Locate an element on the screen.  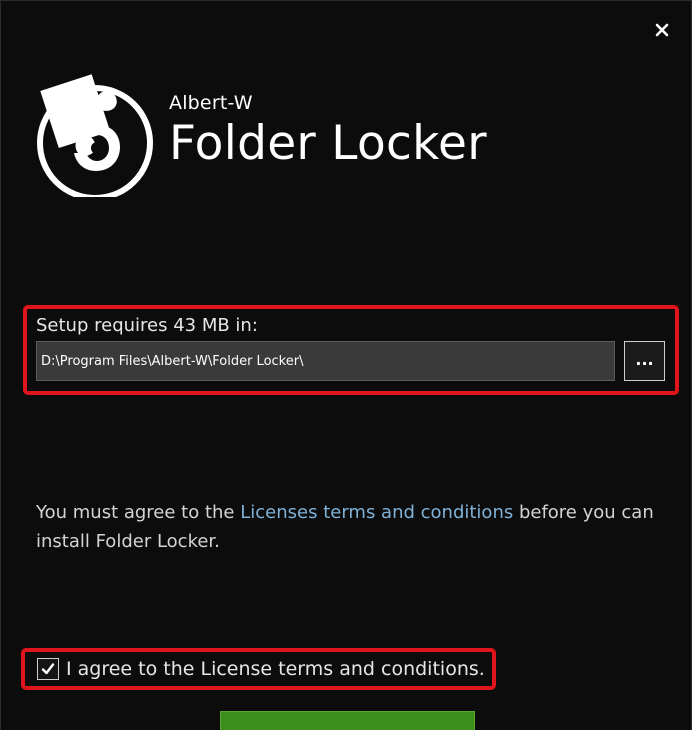
install-button is located at coordinates (347, 720).